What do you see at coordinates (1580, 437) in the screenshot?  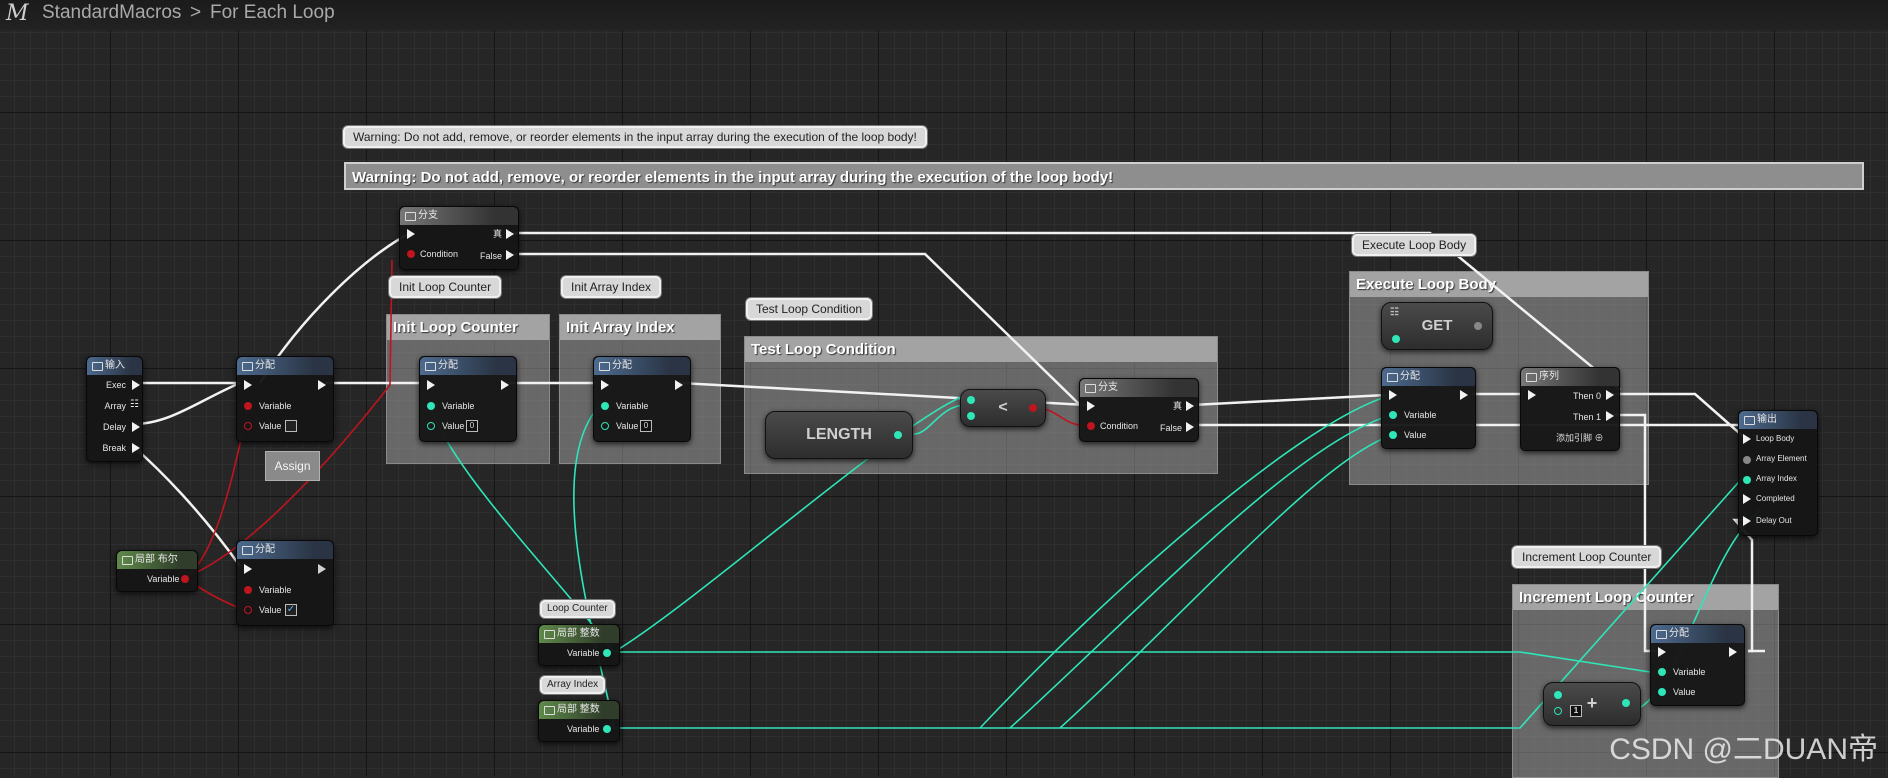 I see `add-pin-button: 添加引脚 ⊕` at bounding box center [1580, 437].